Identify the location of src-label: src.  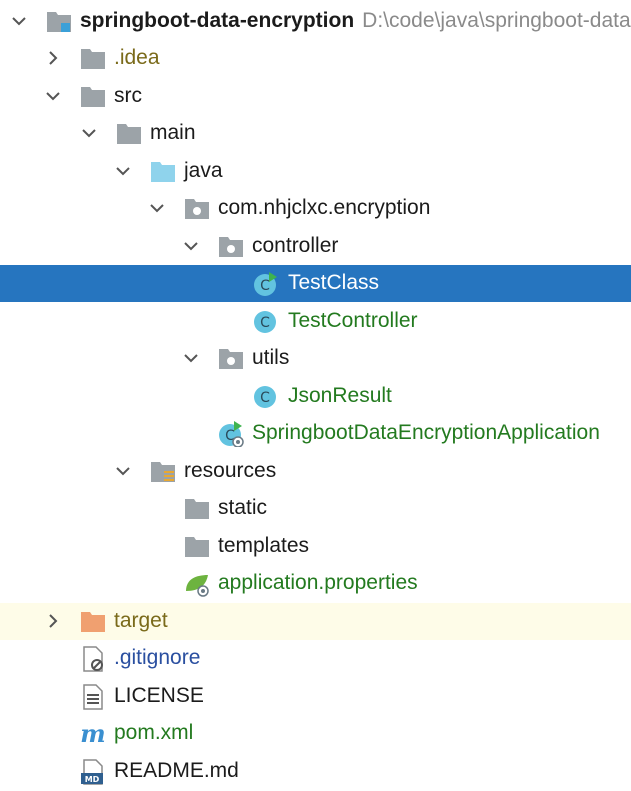
(128, 95).